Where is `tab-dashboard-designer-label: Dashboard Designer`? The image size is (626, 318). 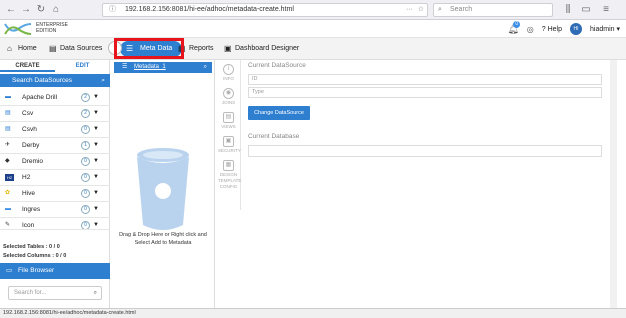 tab-dashboard-designer-label: Dashboard Designer is located at coordinates (267, 48).